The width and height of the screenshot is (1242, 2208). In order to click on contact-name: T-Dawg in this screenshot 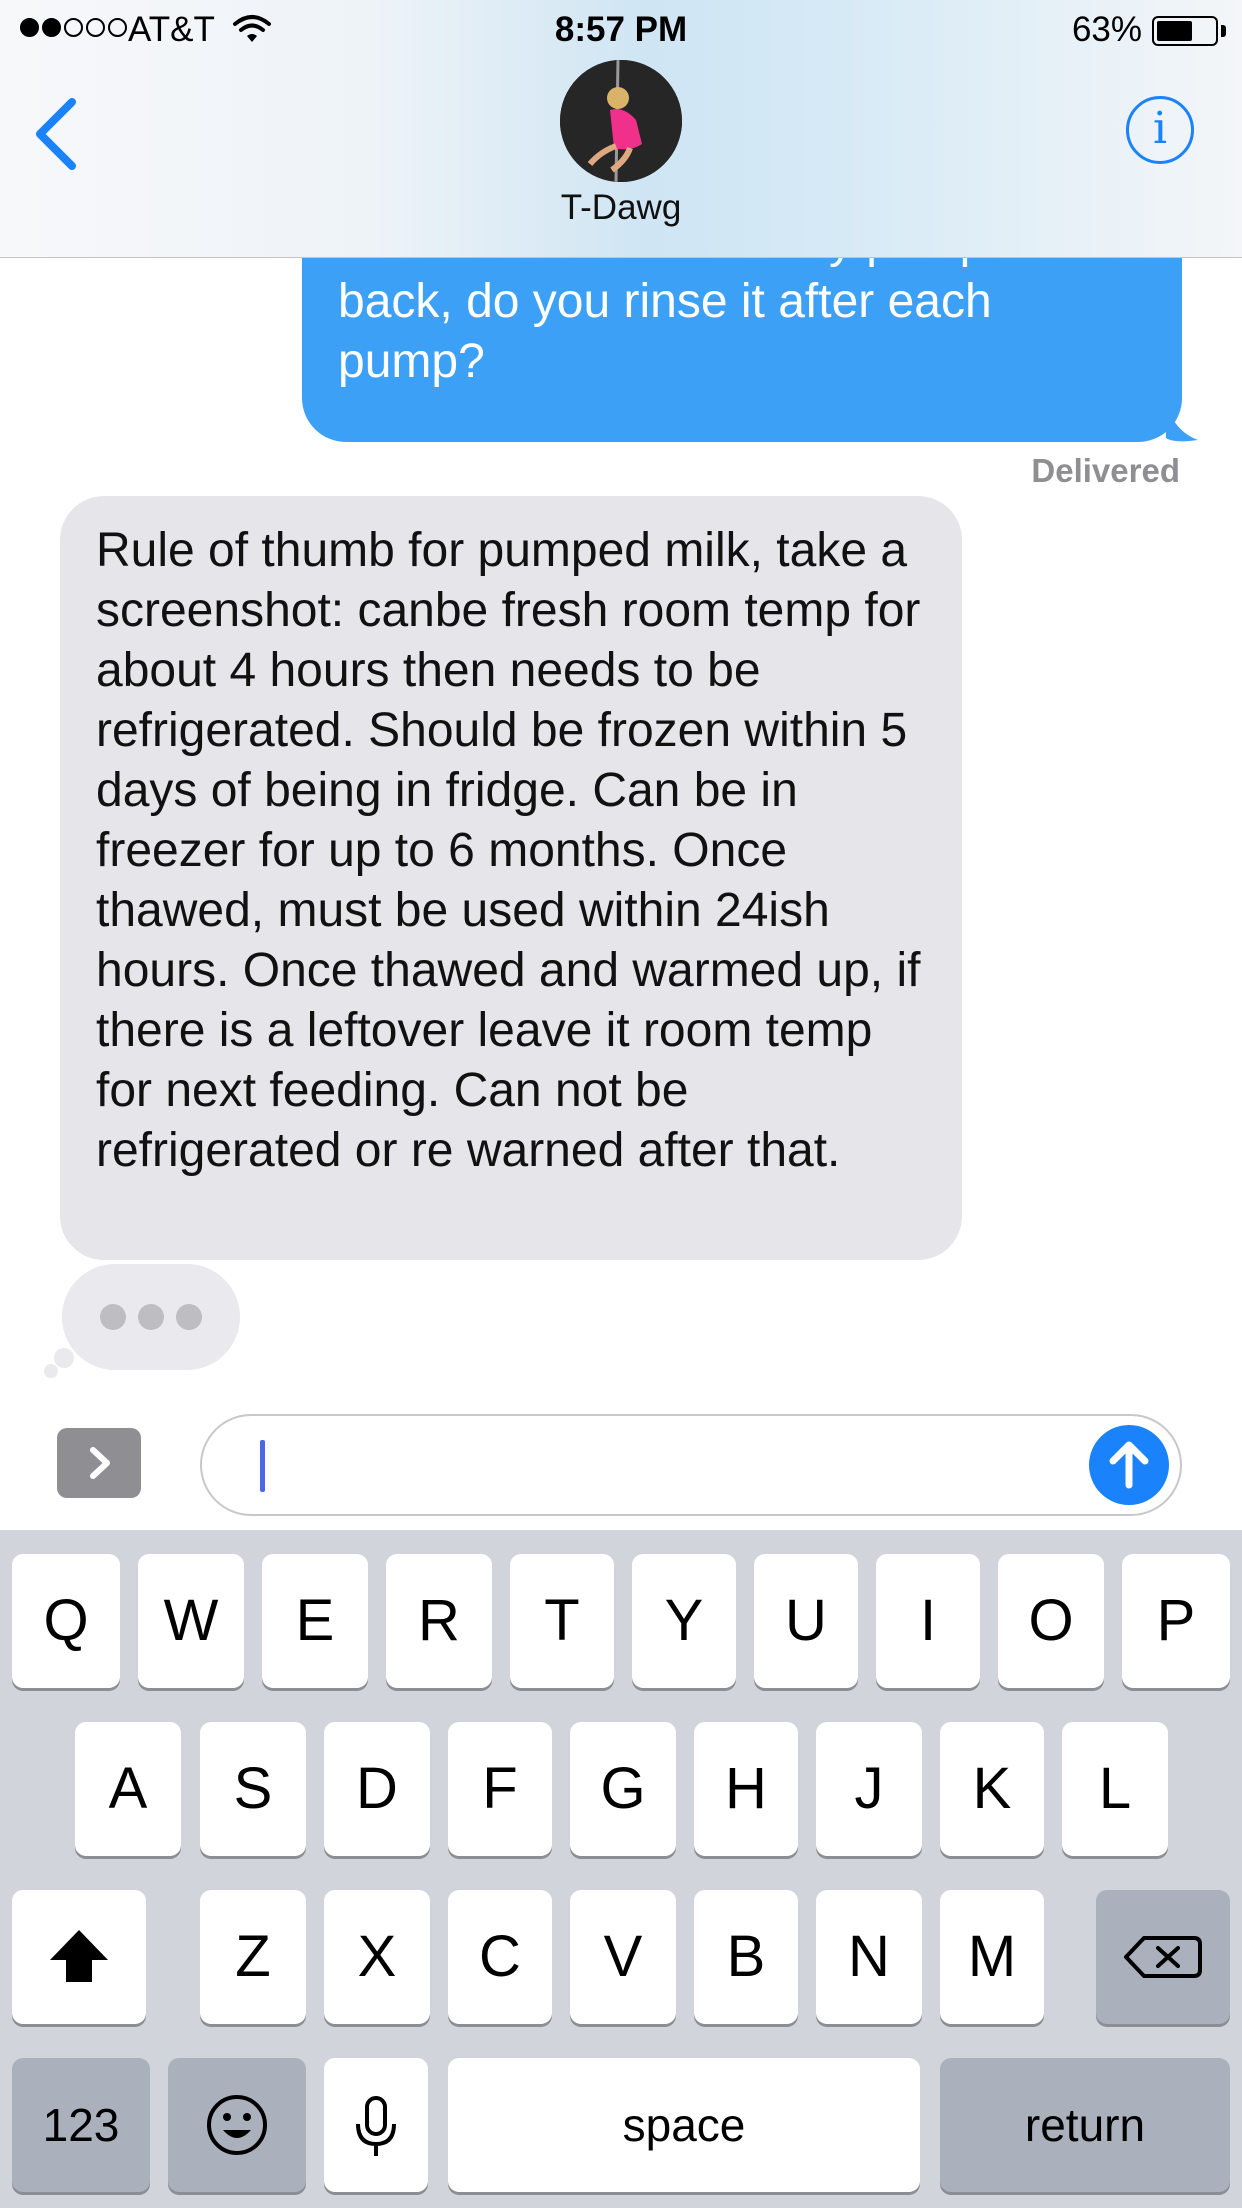, I will do `click(621, 208)`.